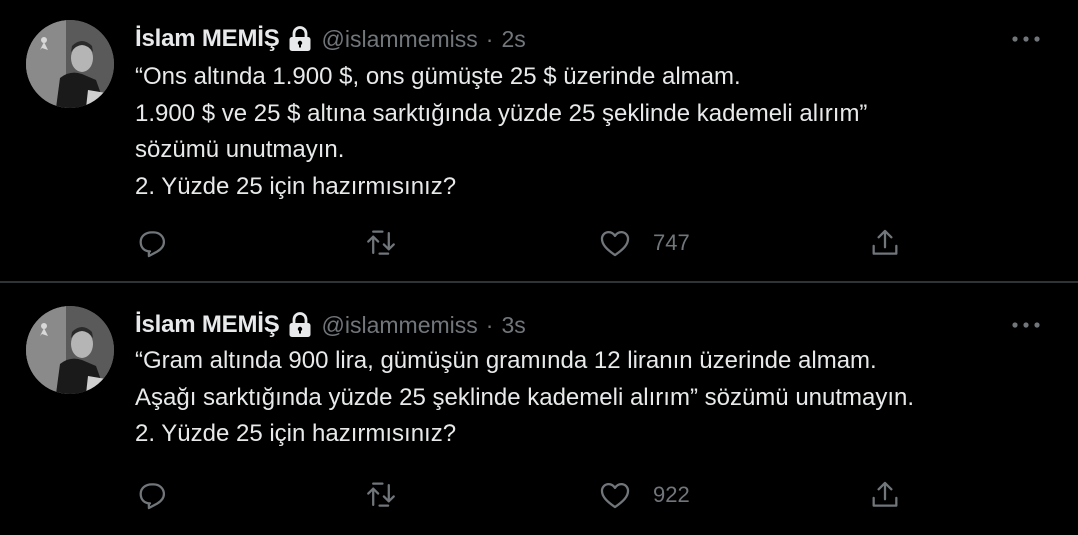 The height and width of the screenshot is (535, 1078). I want to click on like-count: 922, so click(671, 494).